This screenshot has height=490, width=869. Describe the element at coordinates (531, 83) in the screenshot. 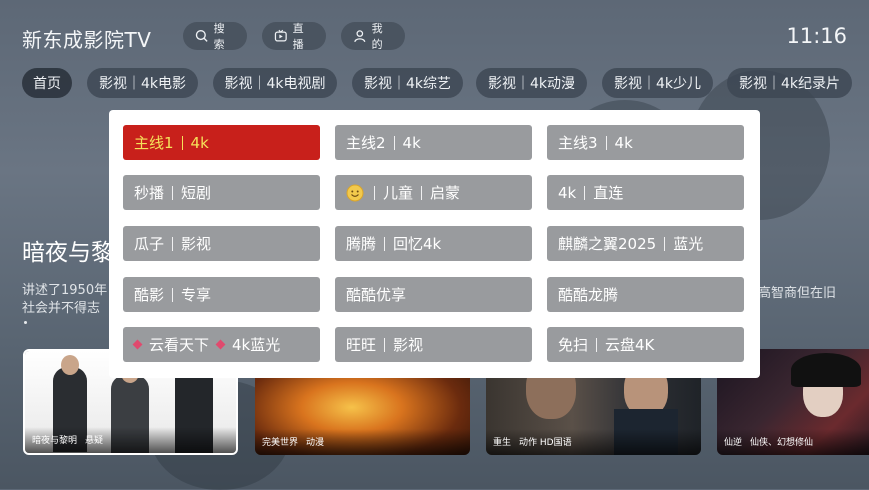

I see `tab-4k-anime: 影视｜4k动漫` at that location.